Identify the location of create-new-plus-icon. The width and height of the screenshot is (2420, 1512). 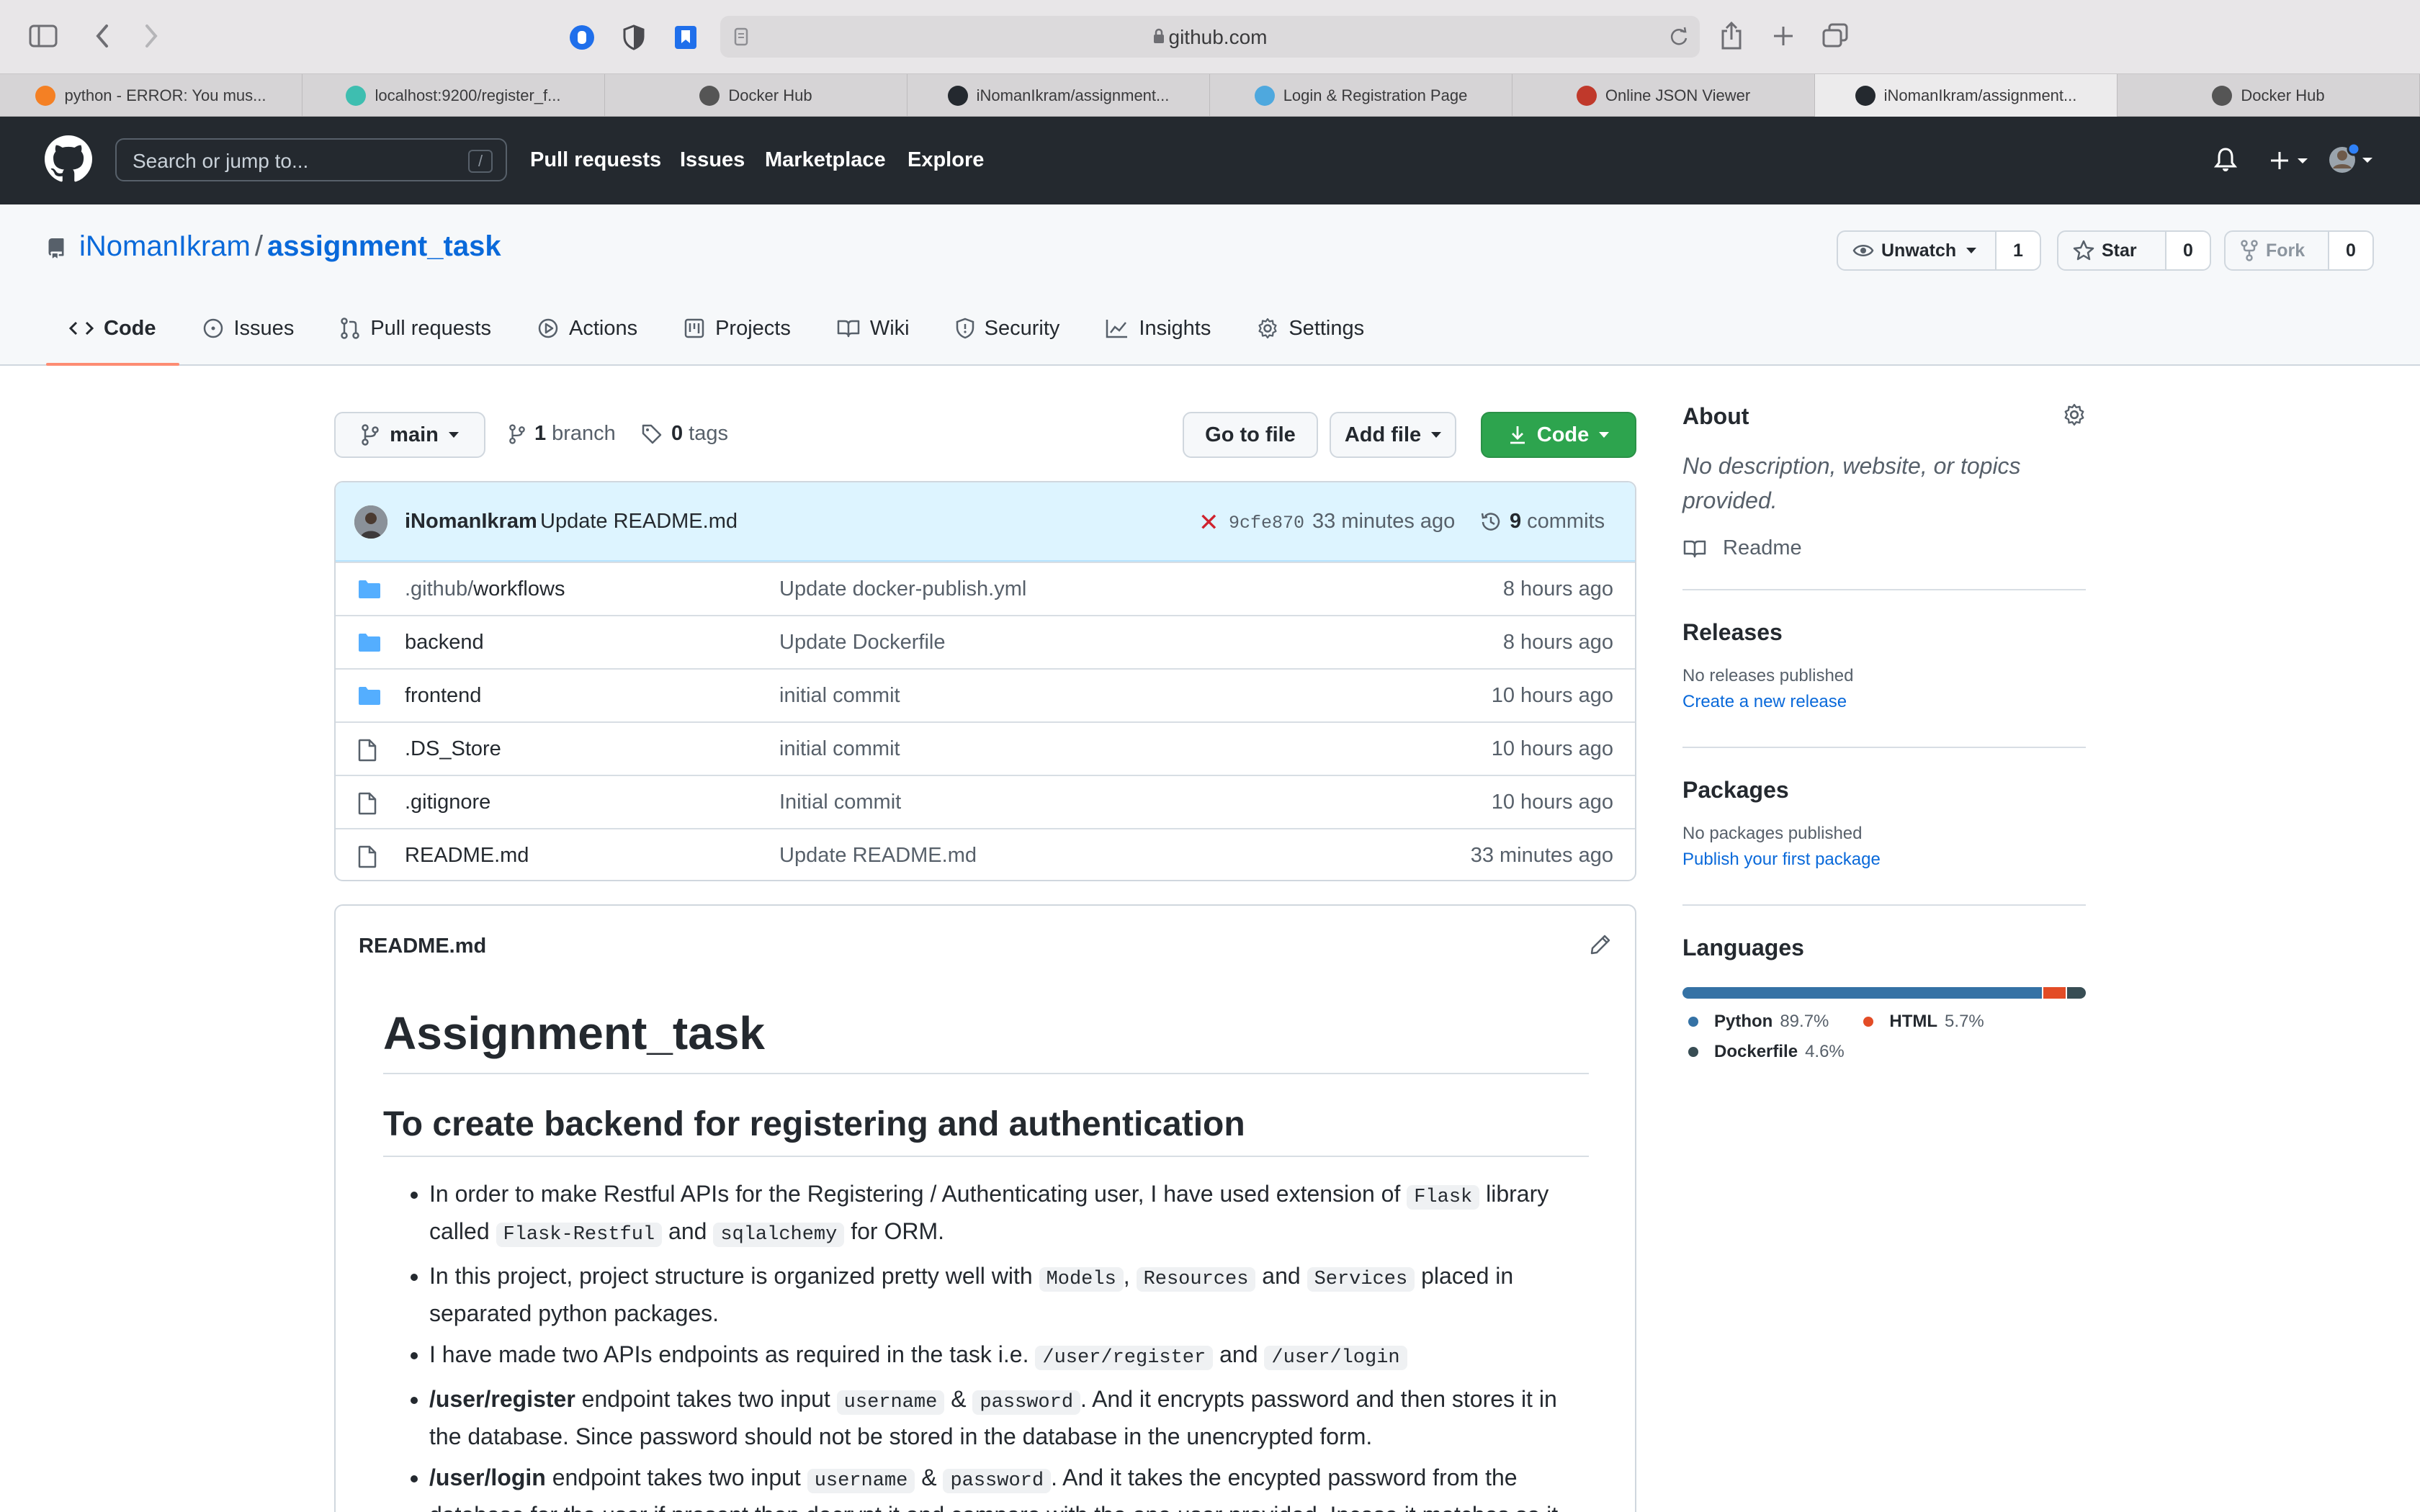
(2290, 162).